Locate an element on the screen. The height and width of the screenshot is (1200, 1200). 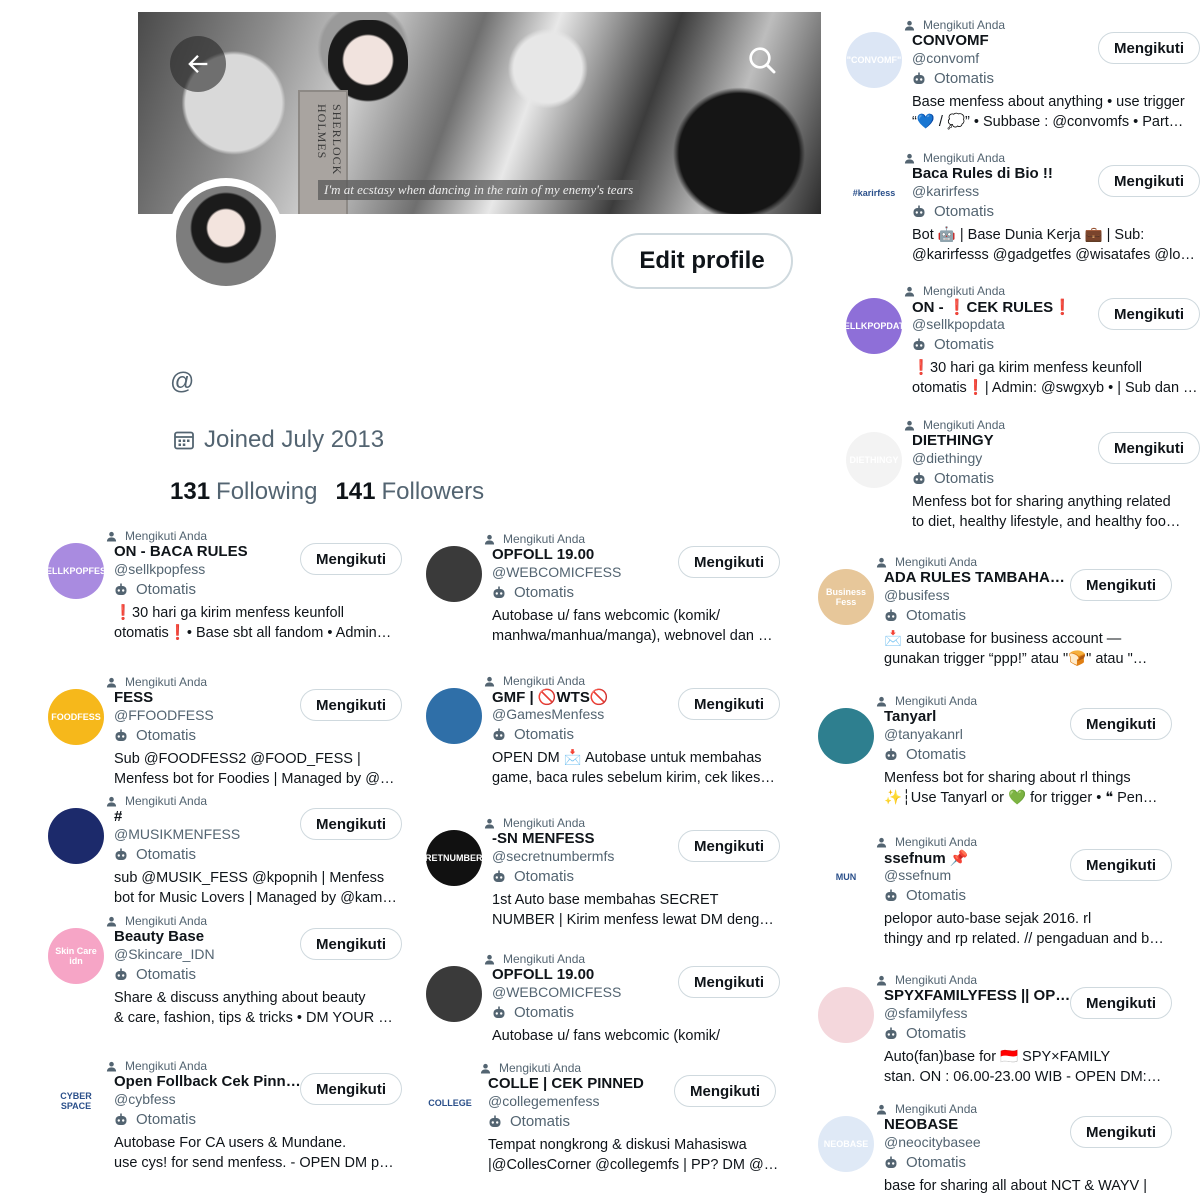
account-name: CONVOMF is located at coordinates (950, 40).